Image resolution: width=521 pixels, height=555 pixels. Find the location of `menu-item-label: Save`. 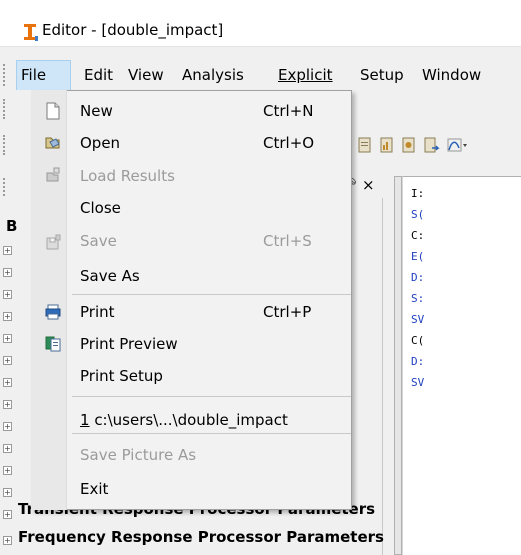

menu-item-label: Save is located at coordinates (98, 241).